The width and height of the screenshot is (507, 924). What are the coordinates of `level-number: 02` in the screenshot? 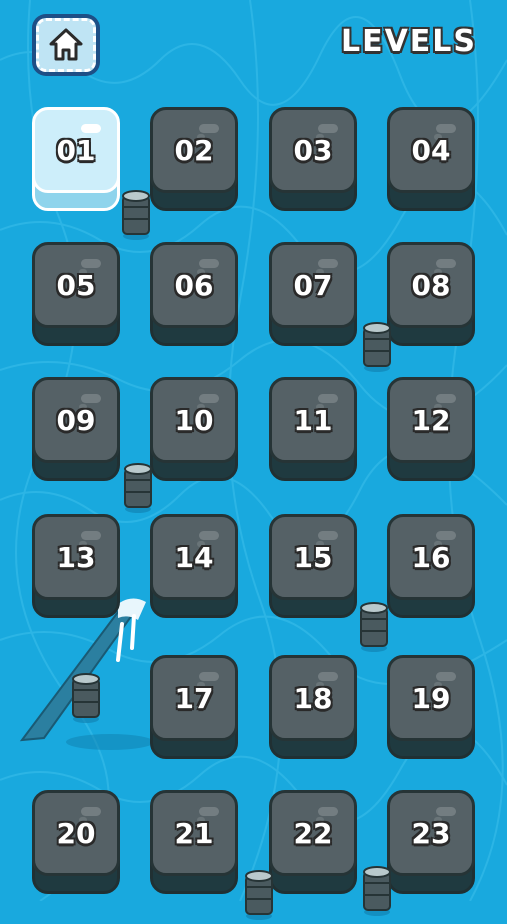 It's located at (194, 150).